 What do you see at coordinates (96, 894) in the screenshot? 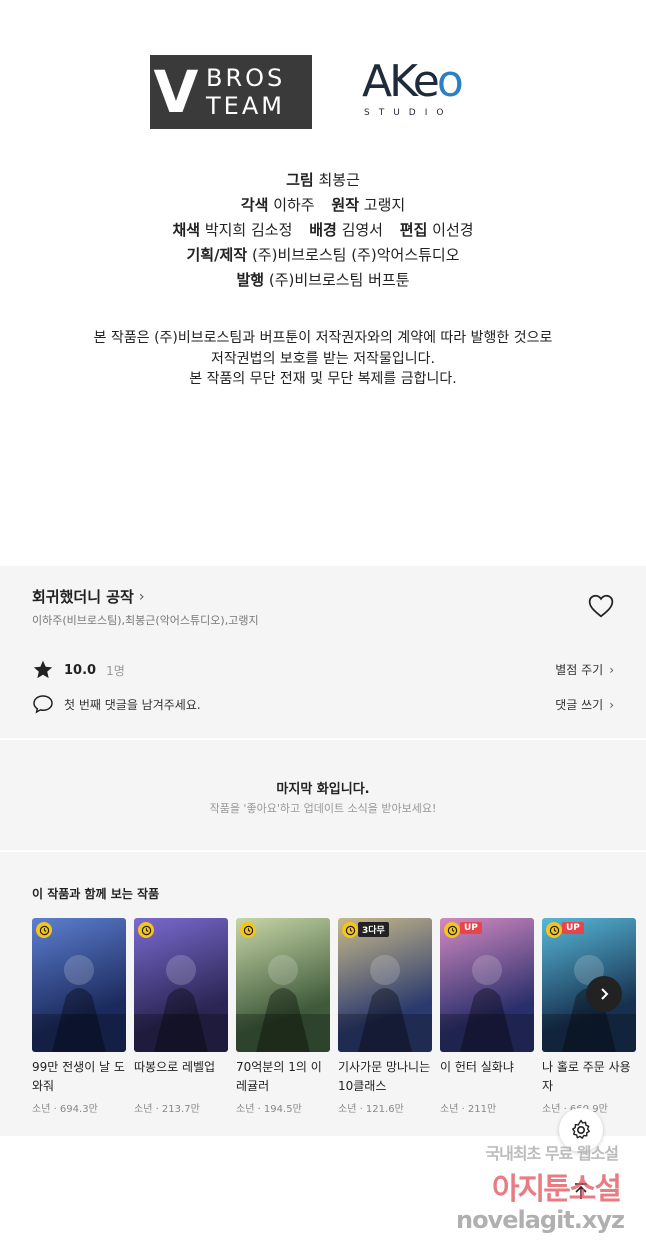
I see `recommendations-heading: 이 작품과 함께 보는 작품` at bounding box center [96, 894].